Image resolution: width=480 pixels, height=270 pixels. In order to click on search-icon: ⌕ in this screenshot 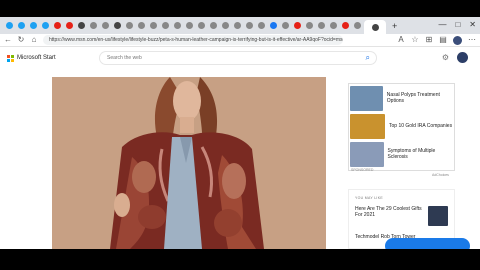, I will do `click(368, 58)`.